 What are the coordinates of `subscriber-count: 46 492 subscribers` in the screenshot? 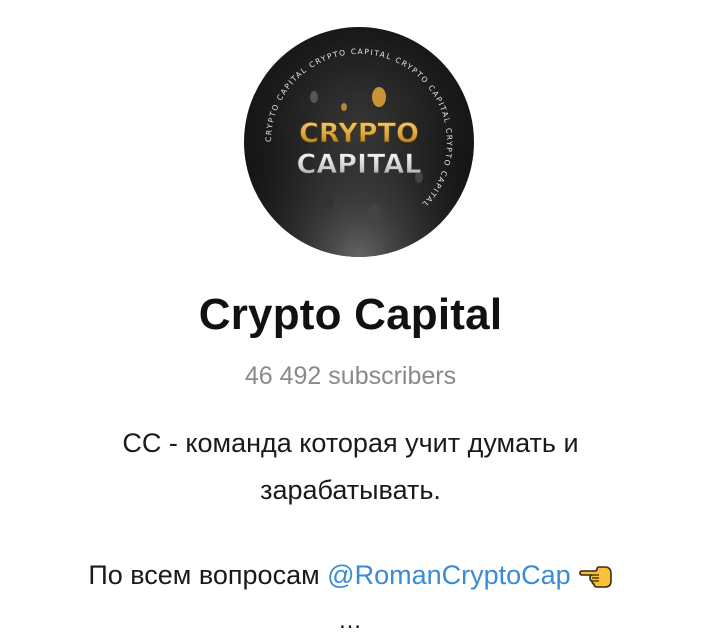 It's located at (350, 376).